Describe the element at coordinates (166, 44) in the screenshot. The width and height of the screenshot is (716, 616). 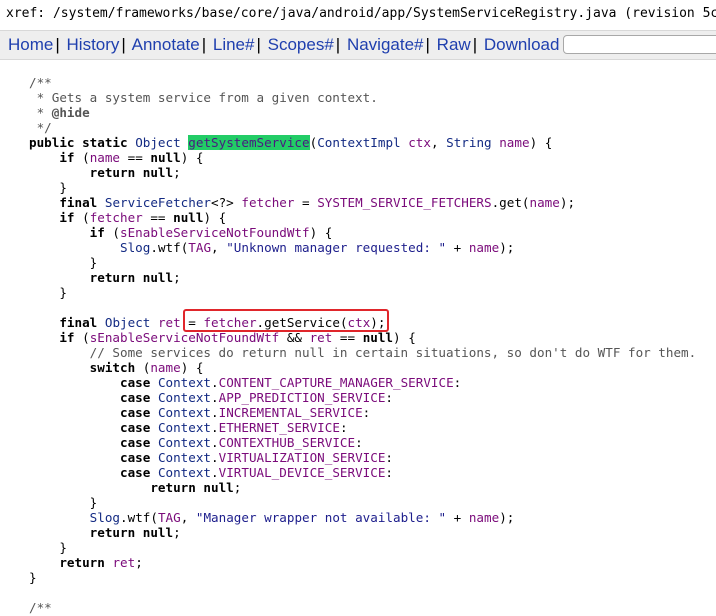
I see `nav-annotate-link: Annotate` at that location.